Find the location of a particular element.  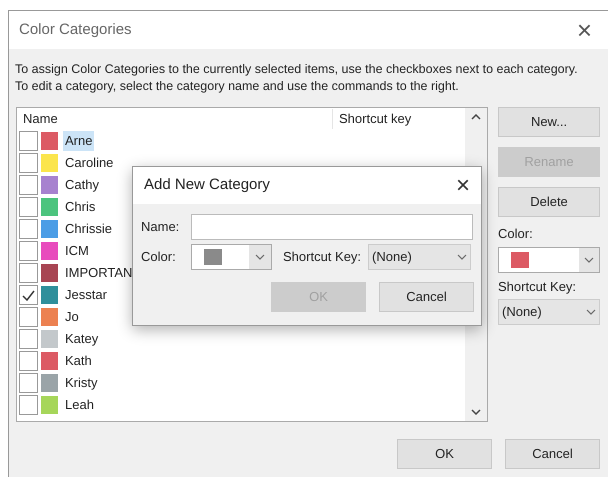

dialog-title: Add New Category is located at coordinates (207, 185).